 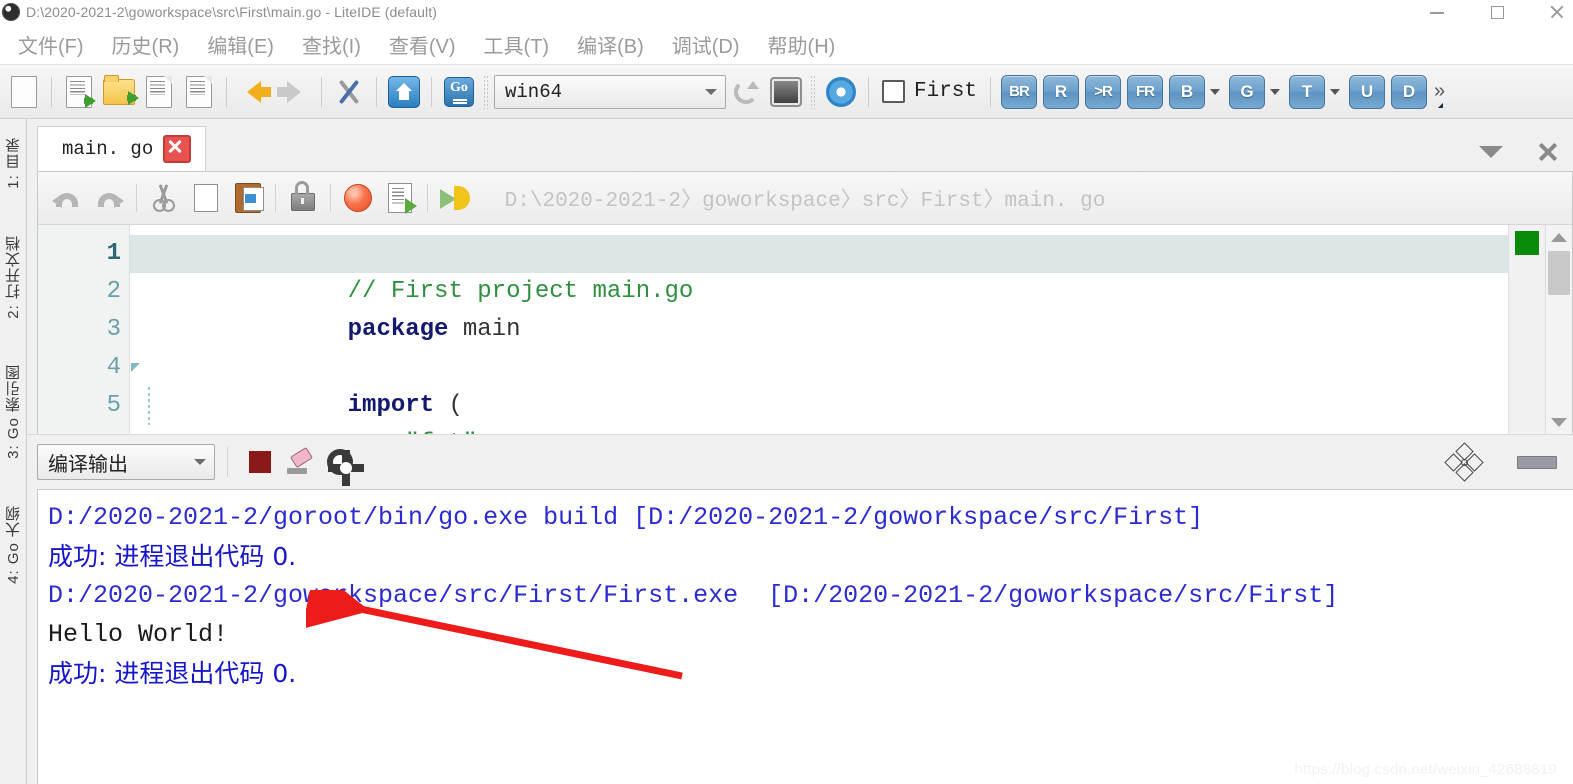 I want to click on go-logo-icon: Go, so click(x=459, y=91).